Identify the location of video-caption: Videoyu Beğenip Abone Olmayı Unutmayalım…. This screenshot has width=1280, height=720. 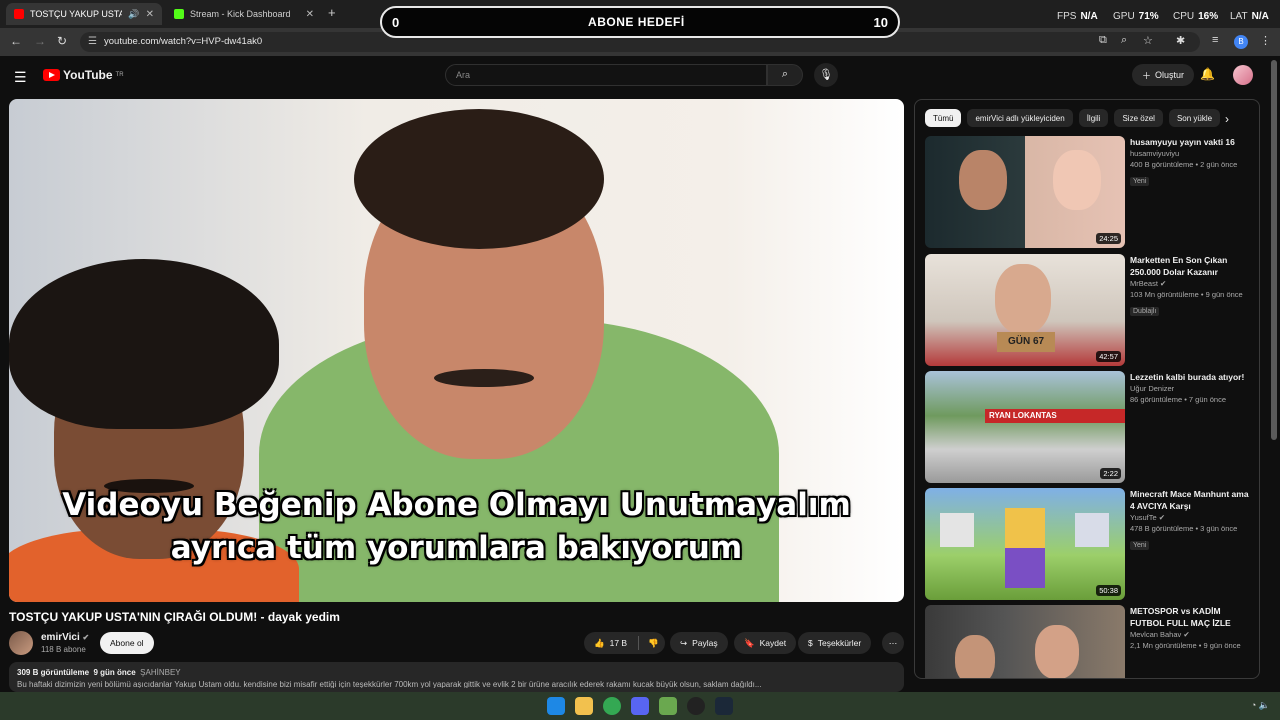
(456, 527).